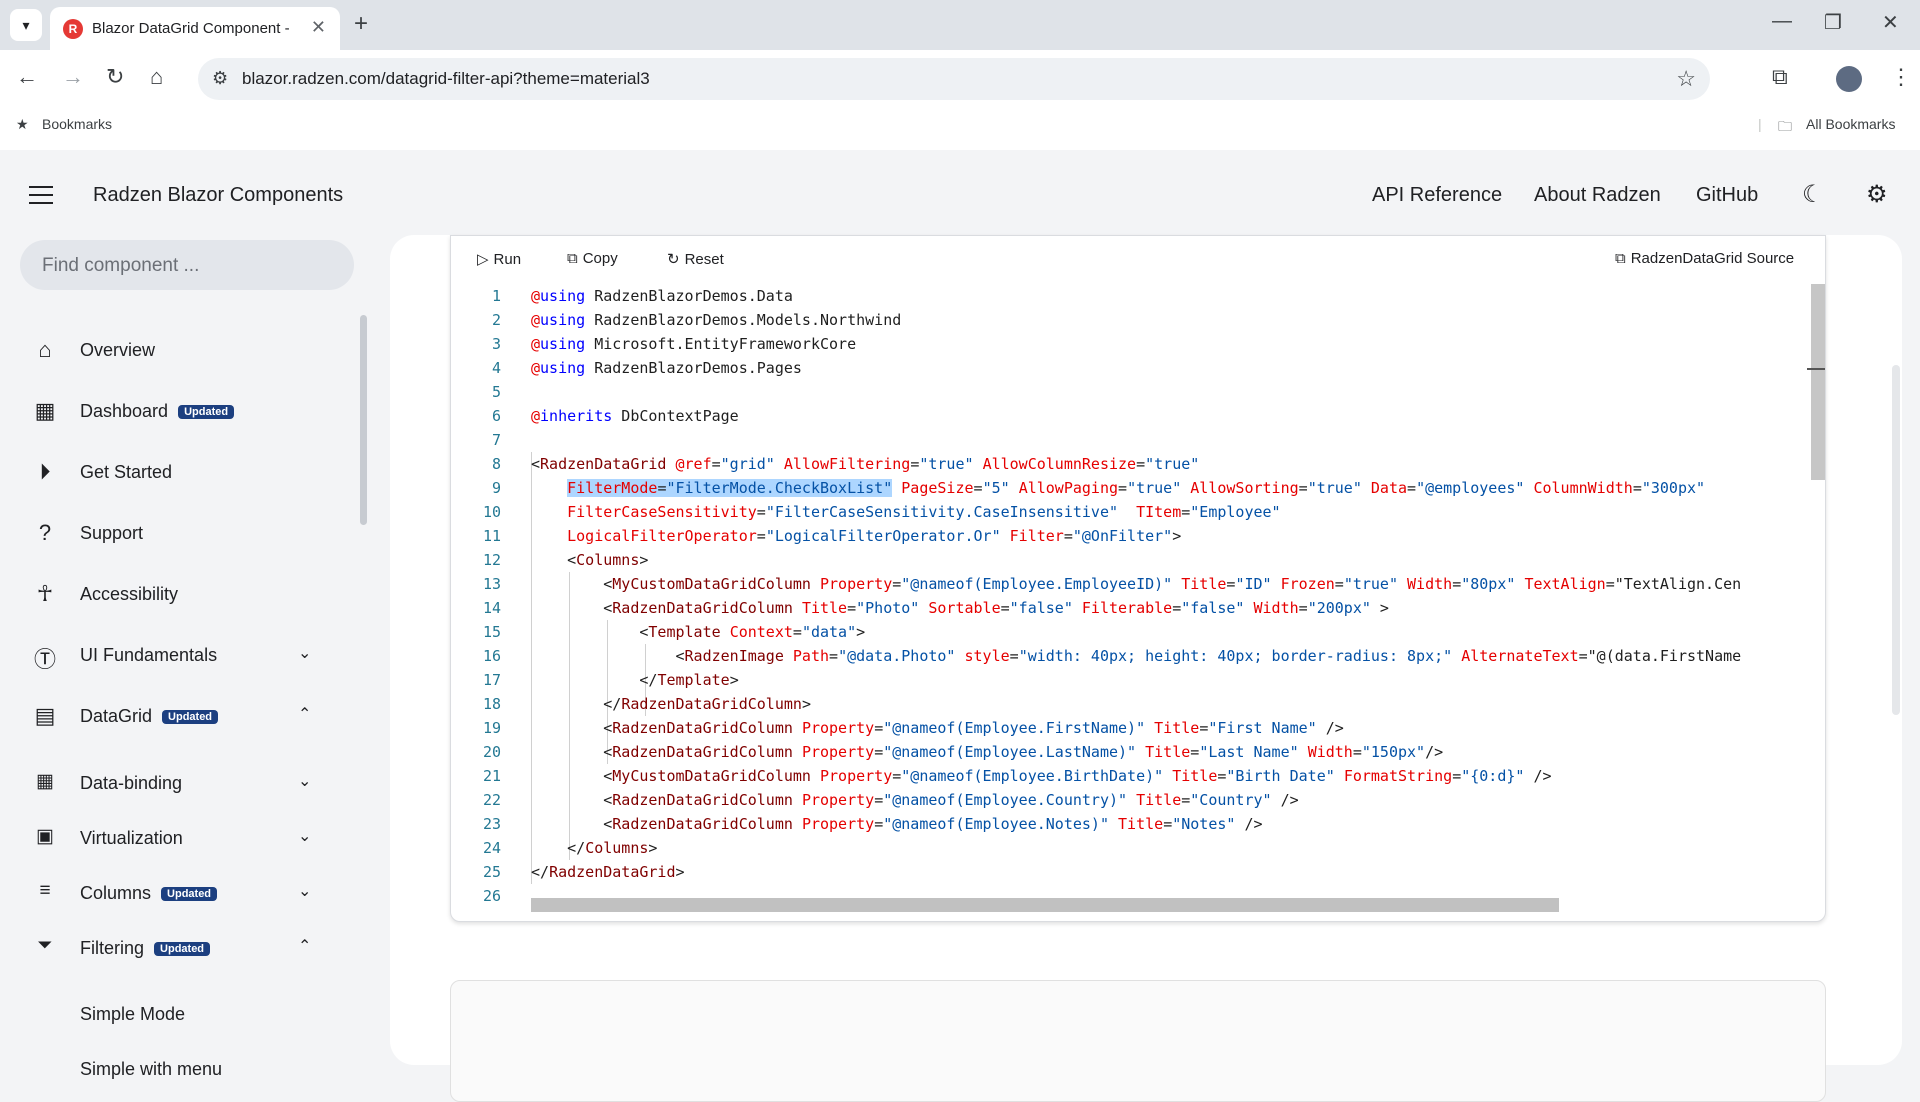 The image size is (1920, 1102). What do you see at coordinates (499, 259) in the screenshot?
I see `run-button: ▷ Run` at bounding box center [499, 259].